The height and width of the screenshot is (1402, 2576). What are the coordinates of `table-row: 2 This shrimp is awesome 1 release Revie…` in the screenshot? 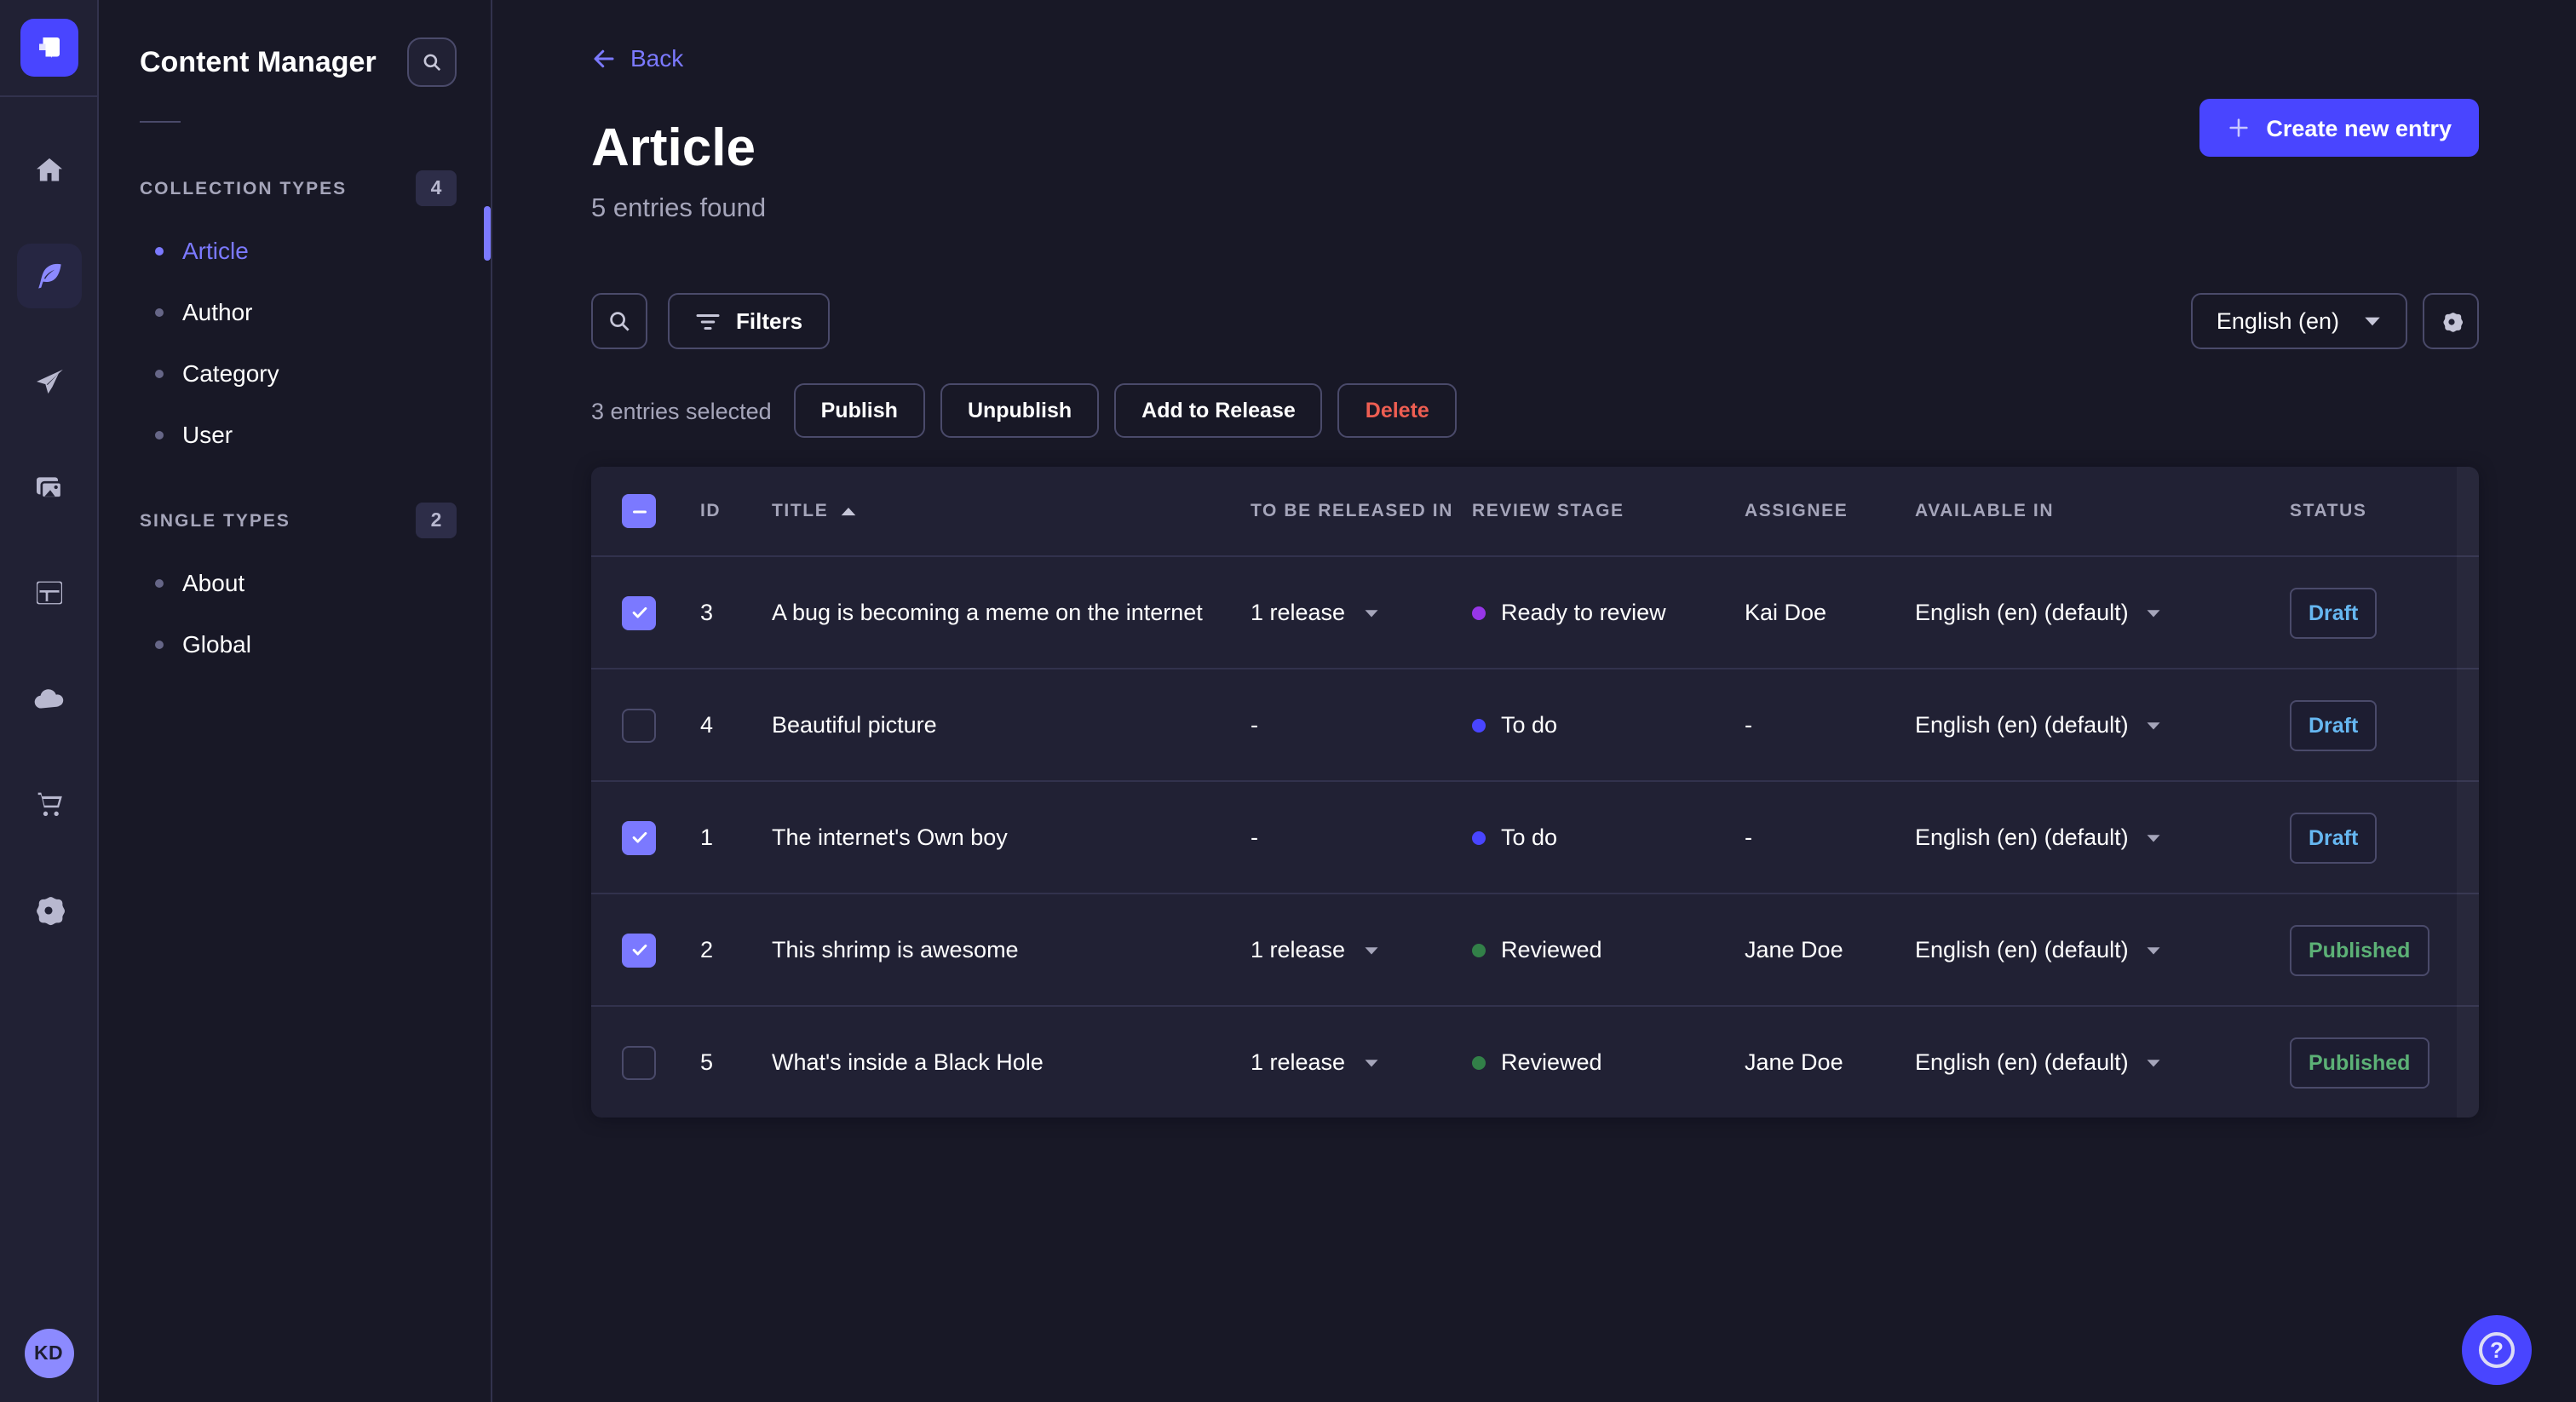 It's located at (1535, 949).